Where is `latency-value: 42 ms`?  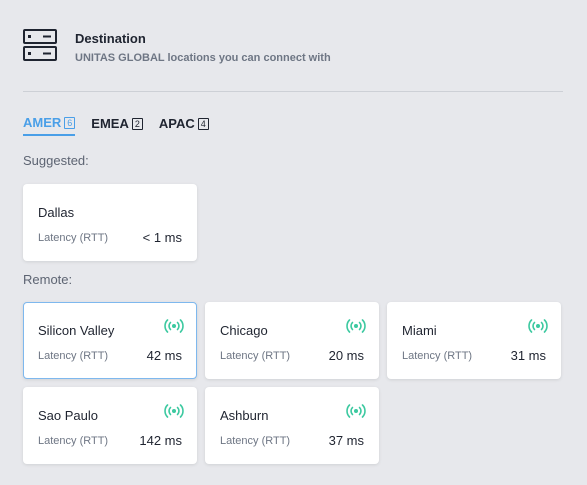 latency-value: 42 ms is located at coordinates (164, 355).